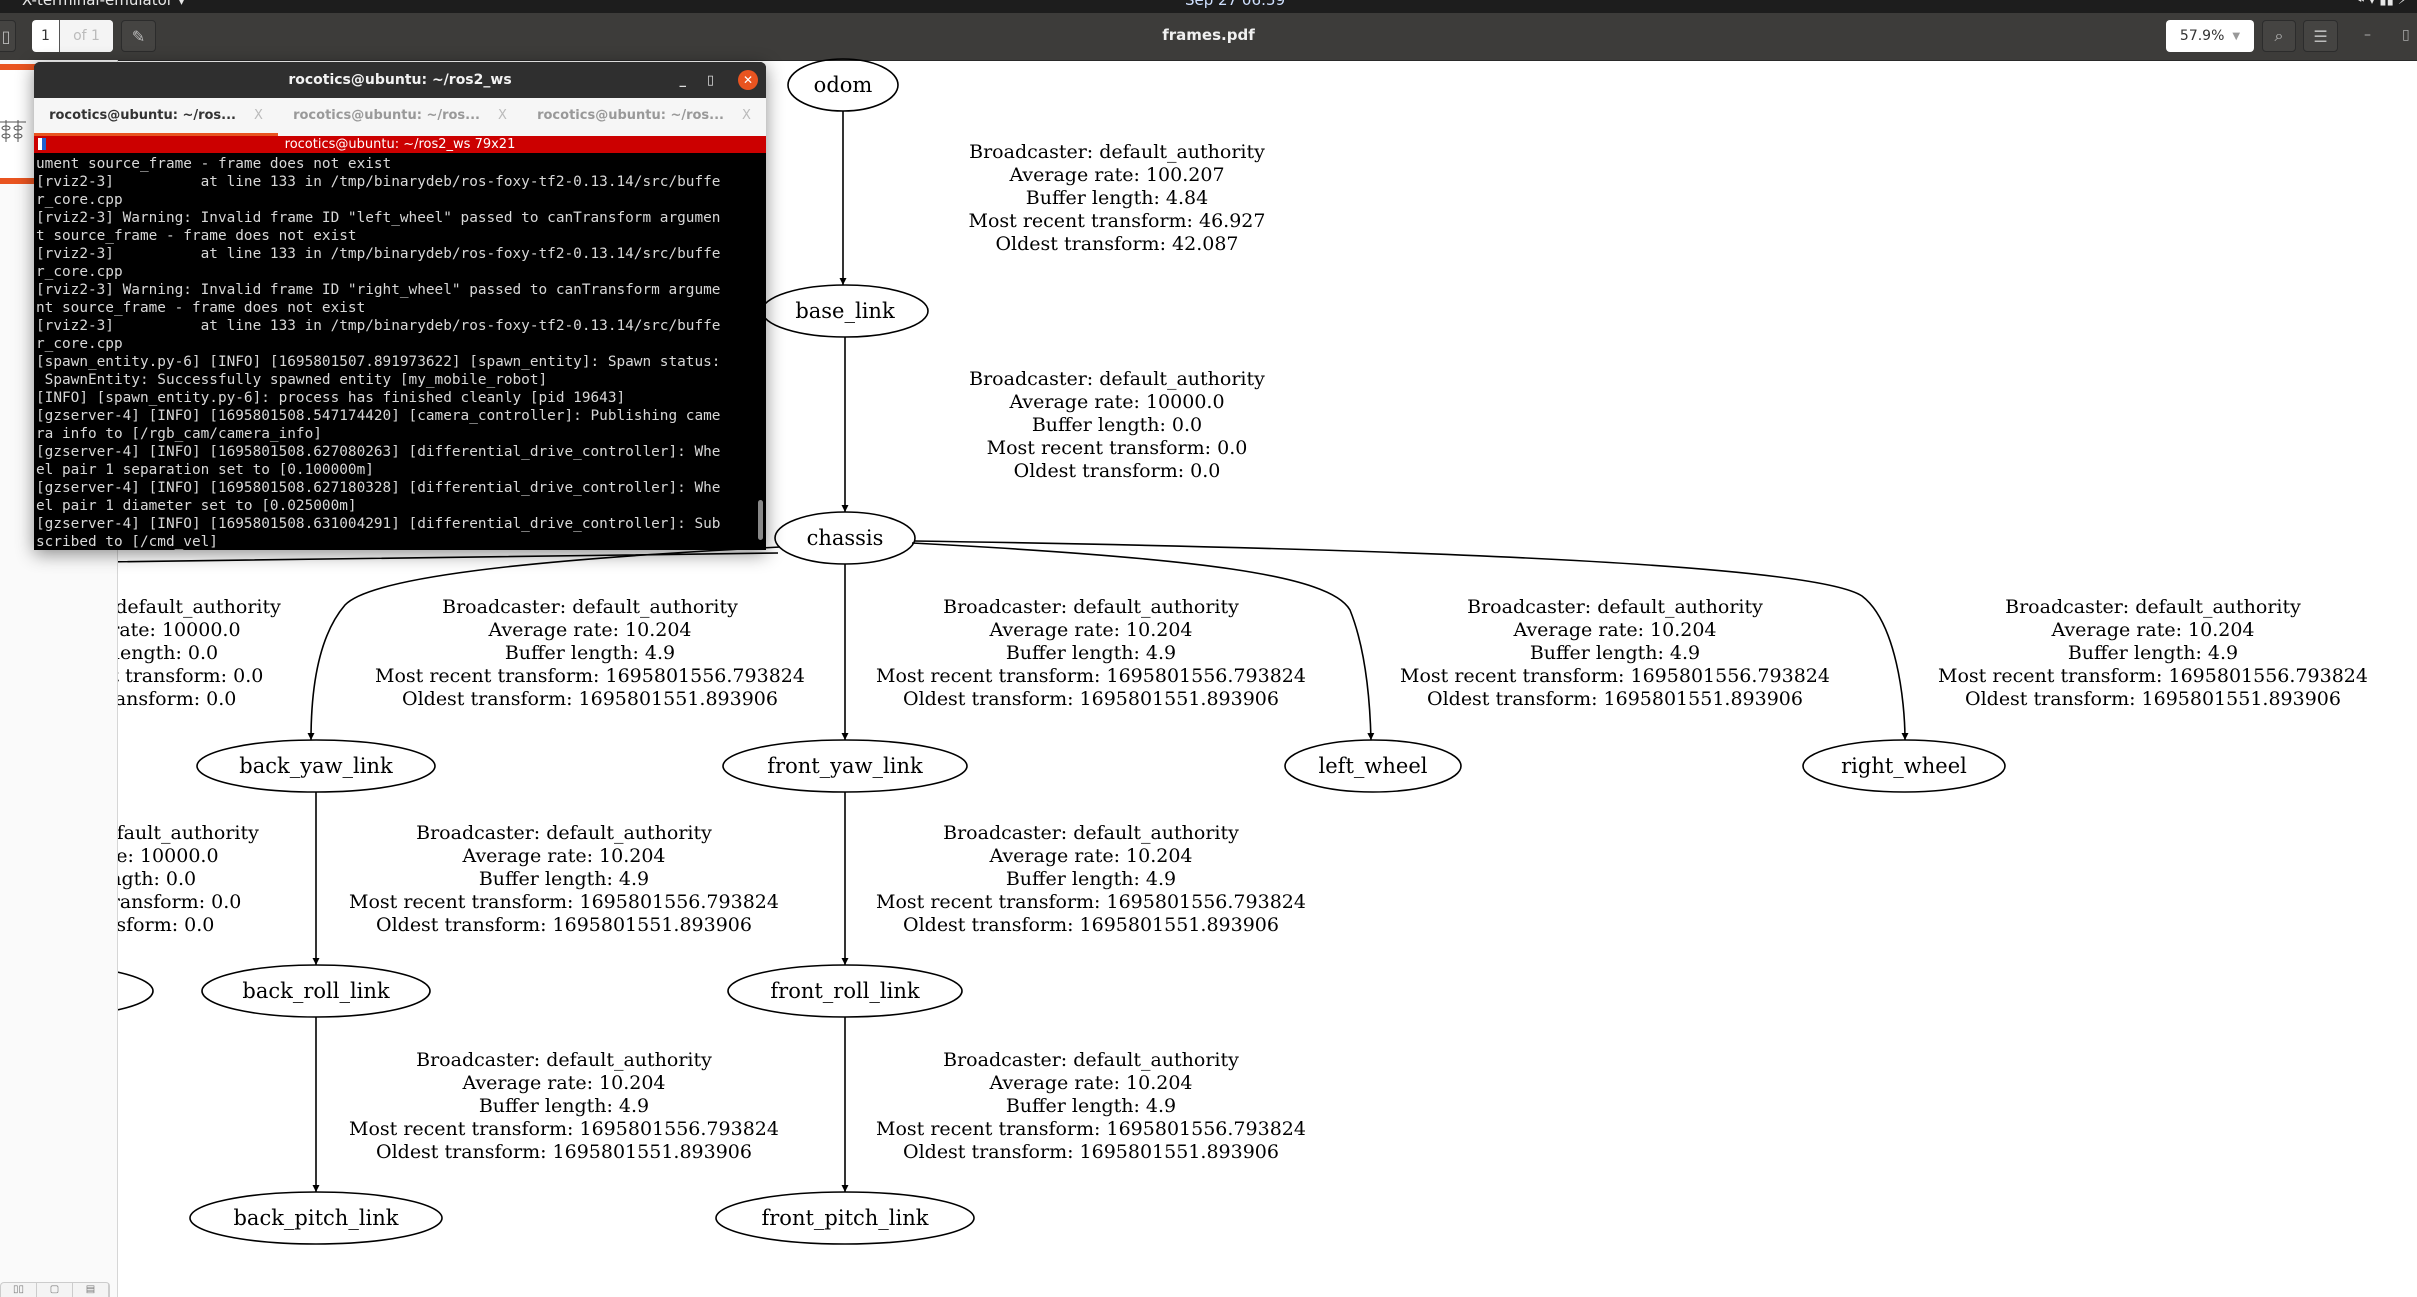  Describe the element at coordinates (1116, 244) in the screenshot. I see `edge-label-line: Oldest transform: 42.087` at that location.